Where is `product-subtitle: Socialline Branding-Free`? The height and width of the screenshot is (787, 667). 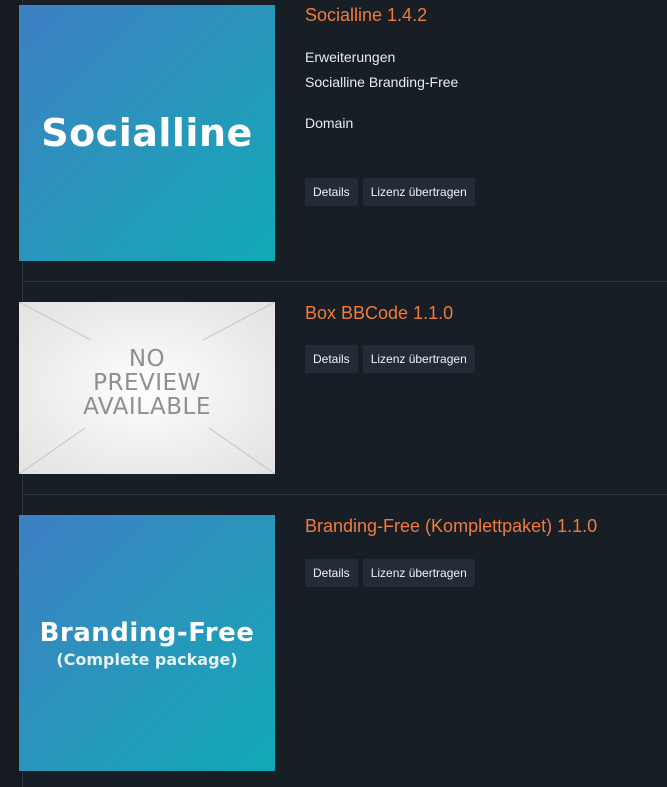
product-subtitle: Socialline Branding-Free is located at coordinates (382, 82).